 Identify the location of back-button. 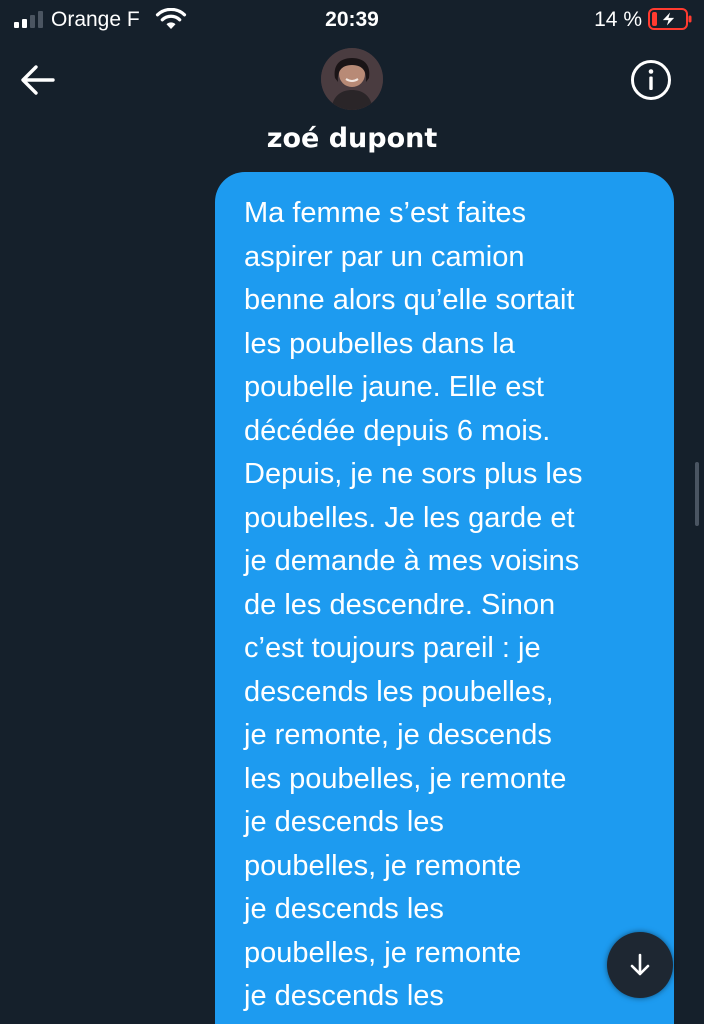
(38, 80).